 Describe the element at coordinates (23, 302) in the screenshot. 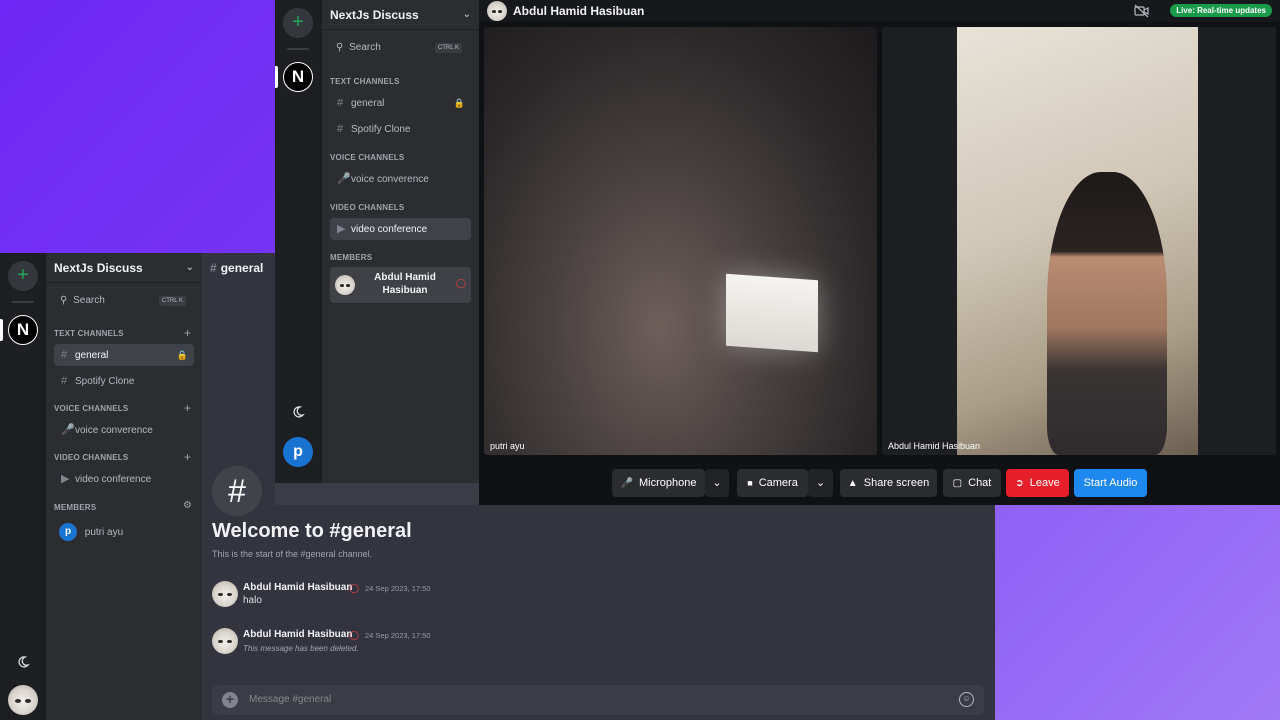

I see `rail-divider` at that location.